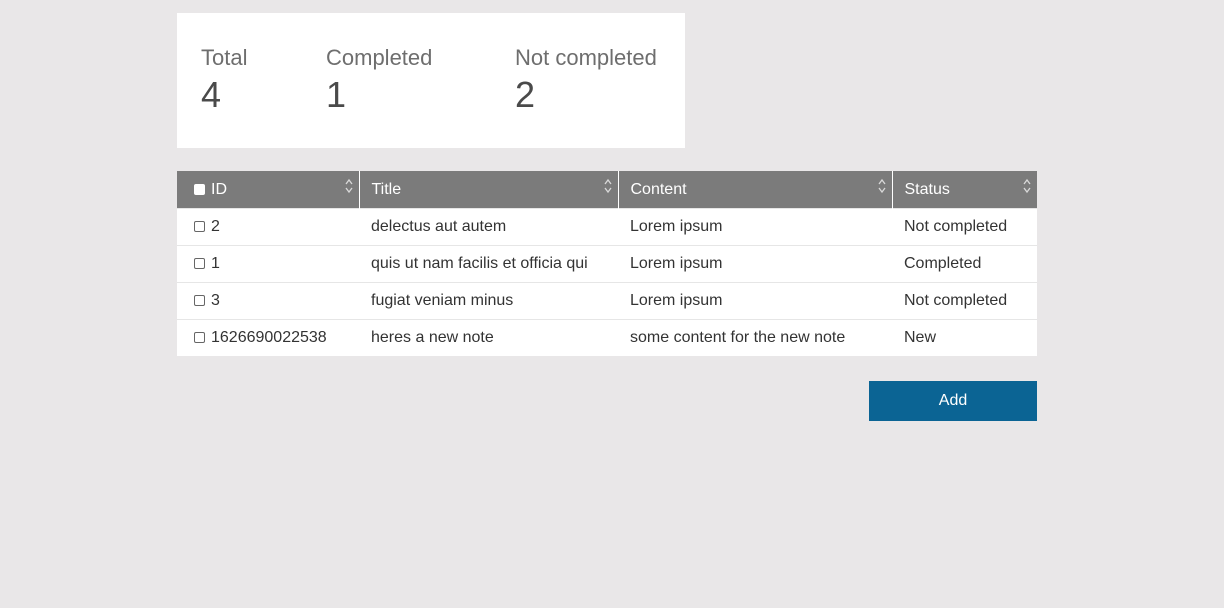  I want to click on summary-card: Total 4 Completed 1 Not completed 2, so click(431, 80).